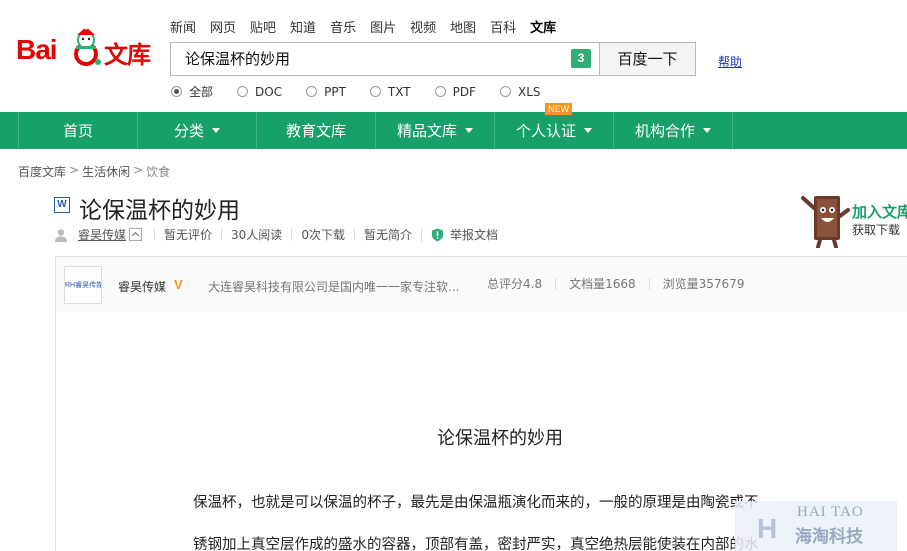 Image resolution: width=907 pixels, height=551 pixels. I want to click on search-suggestion-badge: 3, so click(581, 58).